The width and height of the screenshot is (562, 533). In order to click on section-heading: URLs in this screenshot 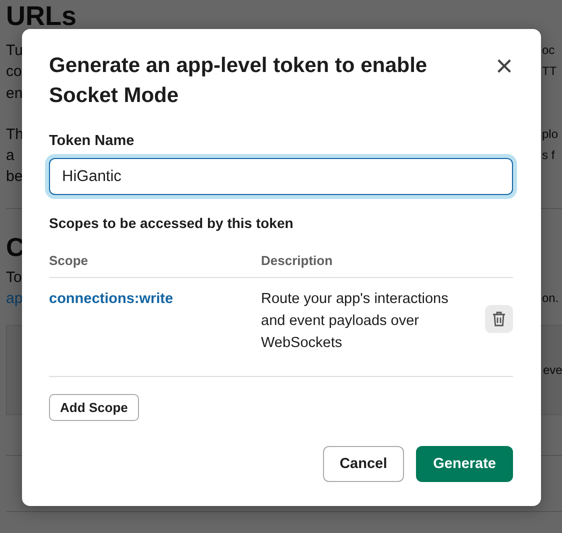, I will do `click(42, 16)`.